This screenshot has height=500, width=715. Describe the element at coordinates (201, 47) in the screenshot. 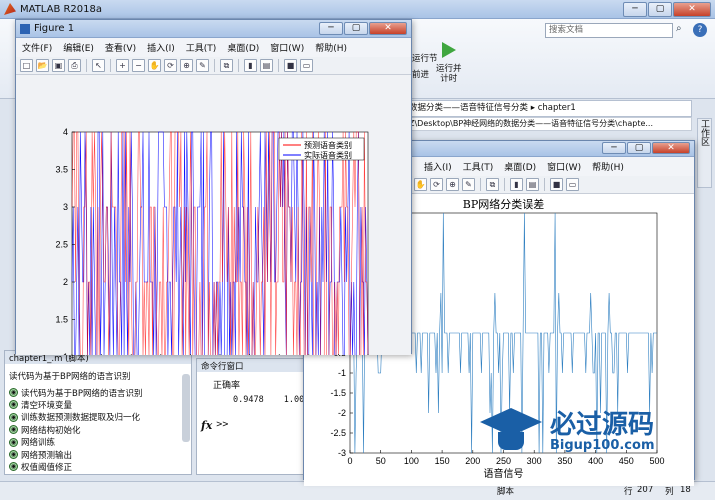

I see `menu-tools: 工具(T)` at that location.